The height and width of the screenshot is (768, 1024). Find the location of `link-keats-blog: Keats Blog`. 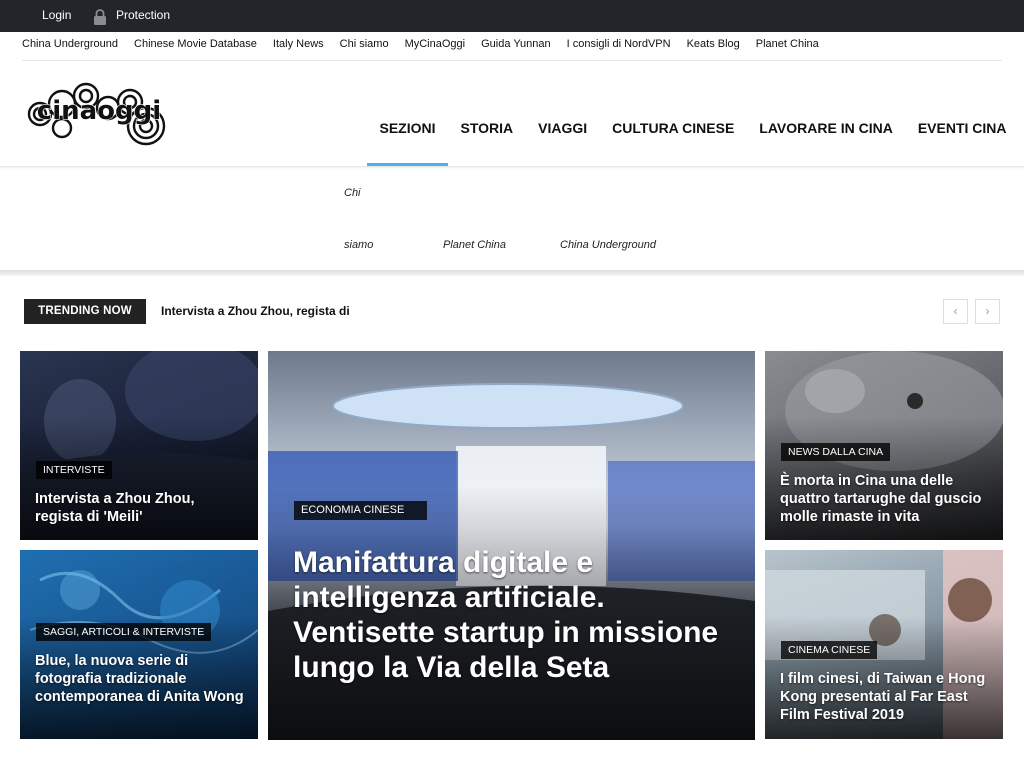

link-keats-blog: Keats Blog is located at coordinates (713, 46).